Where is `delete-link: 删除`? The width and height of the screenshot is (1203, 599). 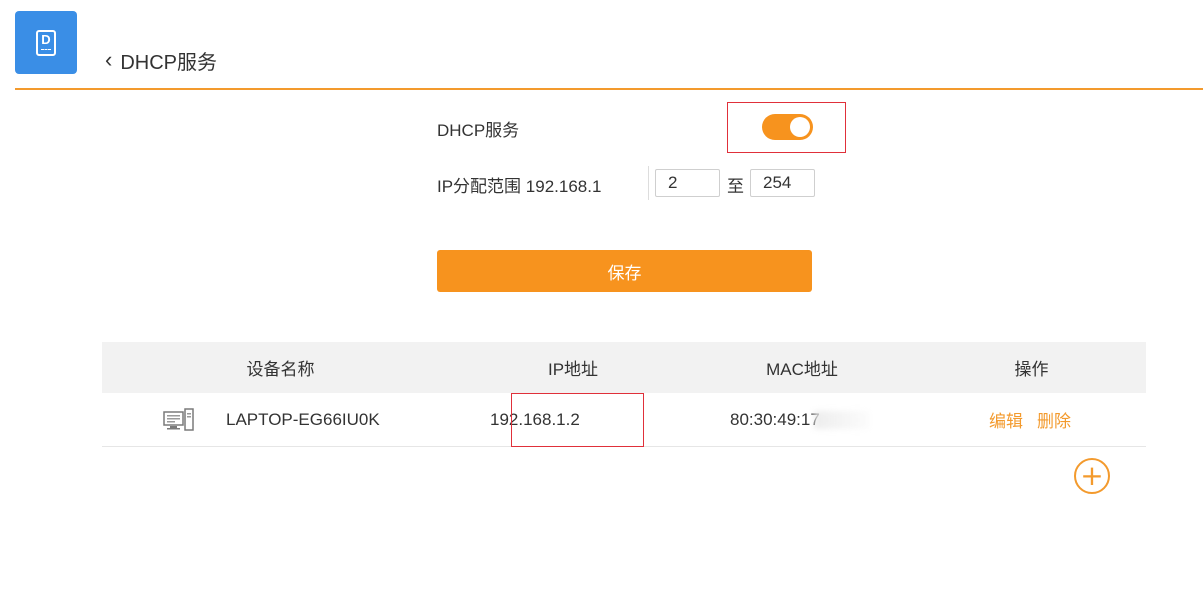 delete-link: 删除 is located at coordinates (1054, 419).